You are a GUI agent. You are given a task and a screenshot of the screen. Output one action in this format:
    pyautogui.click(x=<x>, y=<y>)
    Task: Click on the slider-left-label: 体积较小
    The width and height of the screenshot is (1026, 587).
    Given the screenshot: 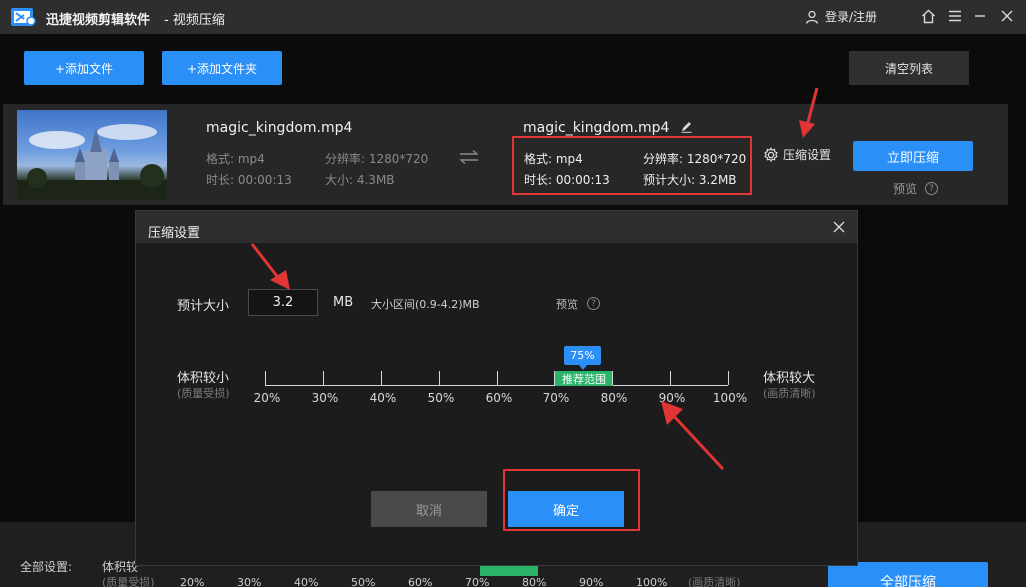 What is the action you would take?
    pyautogui.click(x=203, y=378)
    